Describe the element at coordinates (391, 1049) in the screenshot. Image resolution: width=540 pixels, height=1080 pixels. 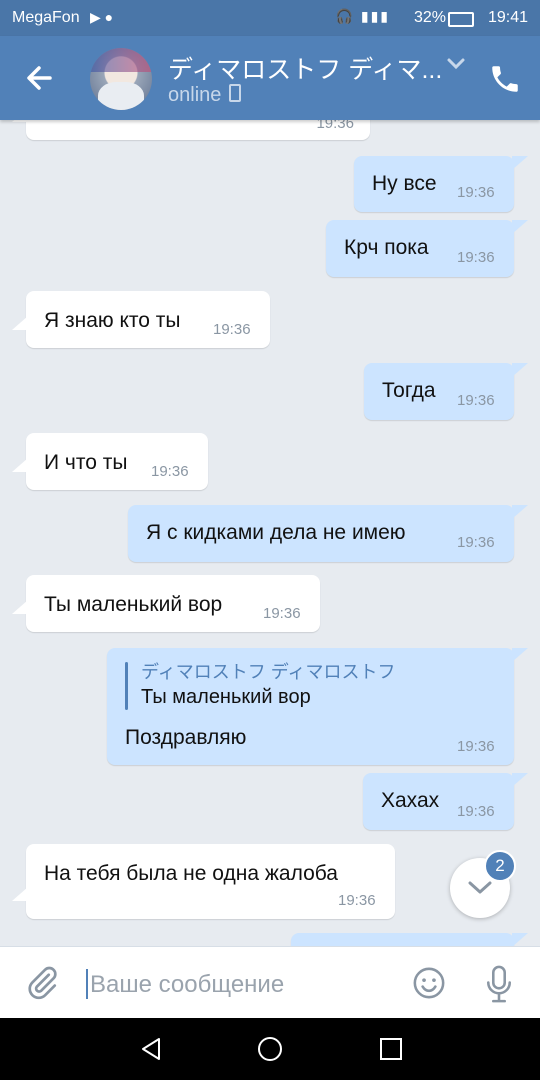
I see `nav-recents-icon` at that location.